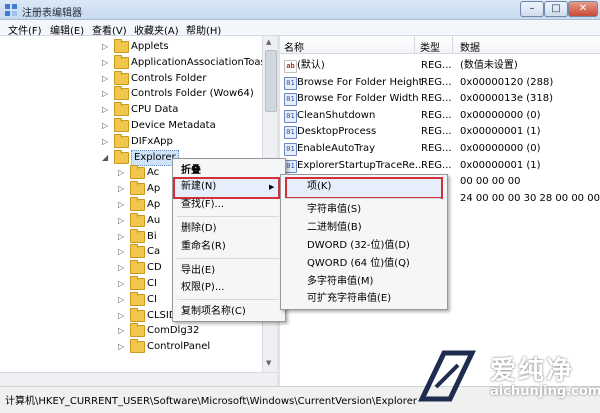 This screenshot has height=413, width=600. I want to click on submenu-item: QWORD (64 位)值(Q), so click(374, 264).